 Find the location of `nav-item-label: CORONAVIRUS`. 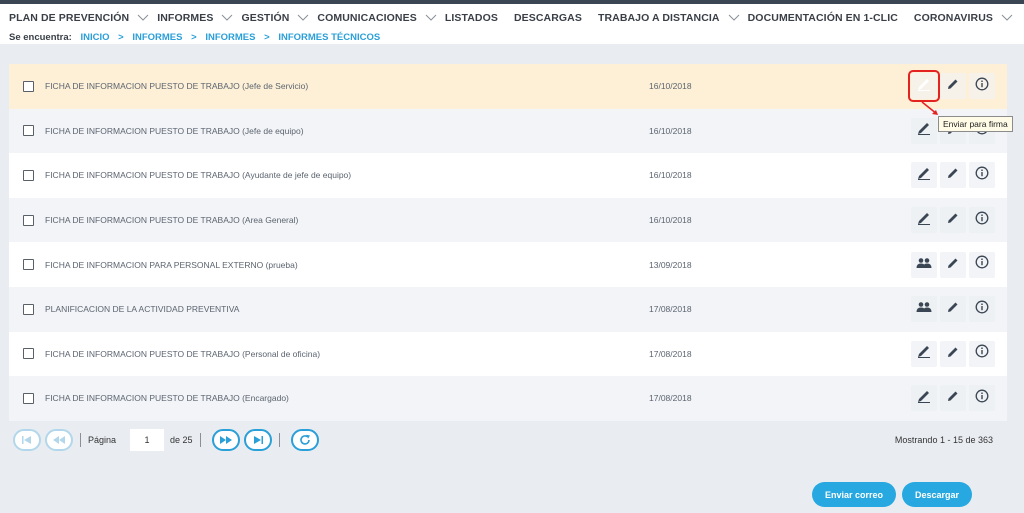

nav-item-label: CORONAVIRUS is located at coordinates (953, 18).